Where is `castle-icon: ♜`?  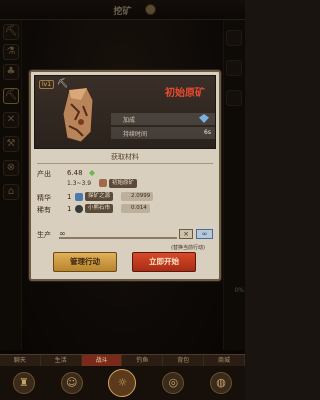 castle-icon: ♜ is located at coordinates (23, 383).